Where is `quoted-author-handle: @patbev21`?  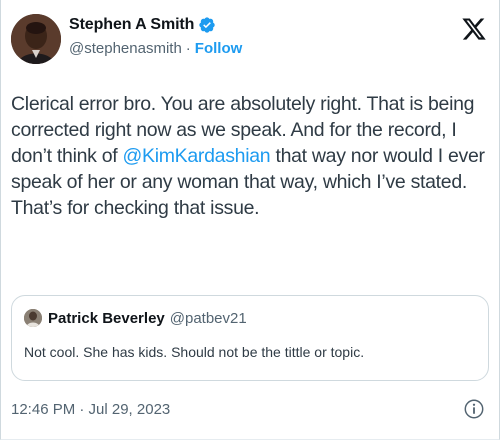
quoted-author-handle: @patbev21 is located at coordinates (208, 318).